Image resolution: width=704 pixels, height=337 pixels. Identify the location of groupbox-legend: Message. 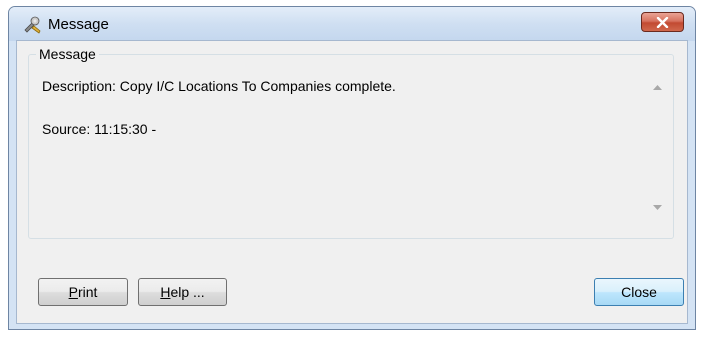
(67, 54).